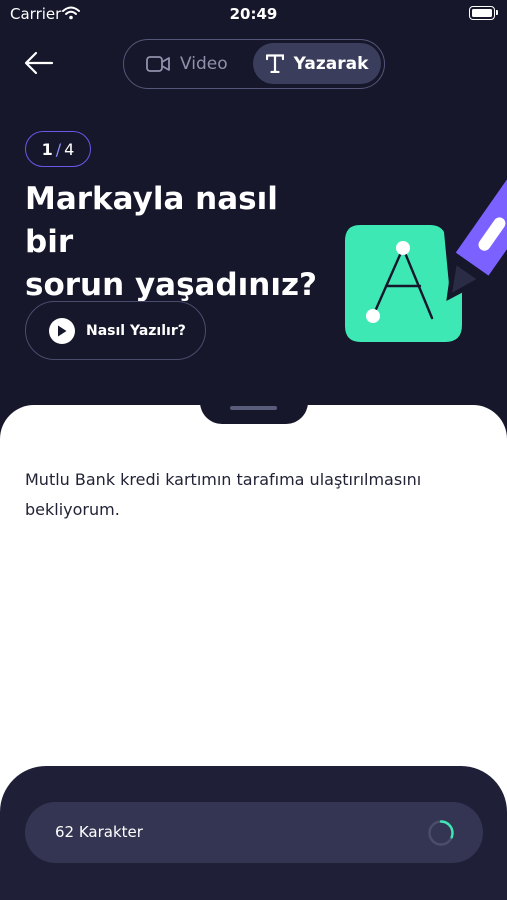 Image resolution: width=507 pixels, height=900 pixels. What do you see at coordinates (158, 63) in the screenshot?
I see `video-camera-icon` at bounding box center [158, 63].